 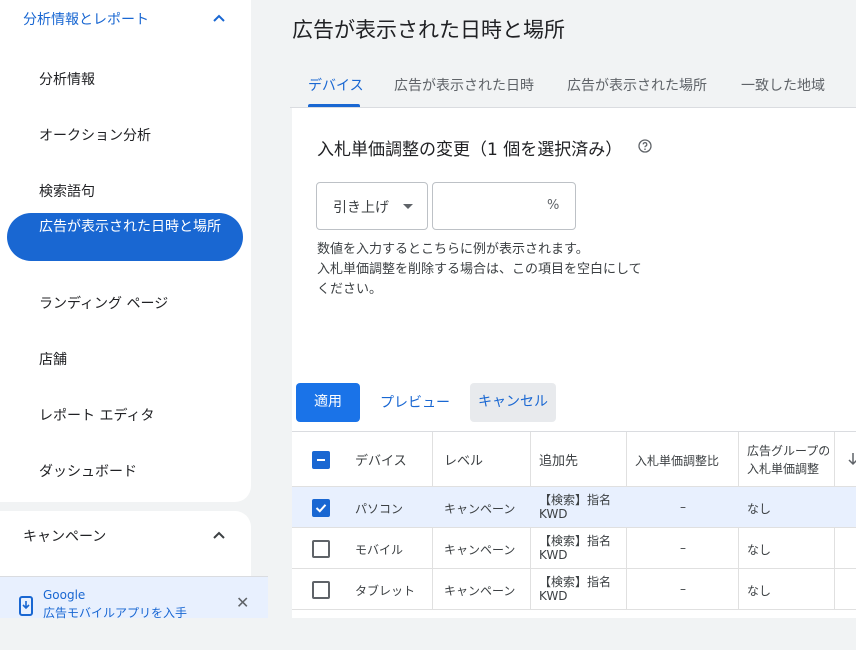 I want to click on panel-title: 入札単価調整の変更（1 個を選択済み）, so click(x=470, y=150).